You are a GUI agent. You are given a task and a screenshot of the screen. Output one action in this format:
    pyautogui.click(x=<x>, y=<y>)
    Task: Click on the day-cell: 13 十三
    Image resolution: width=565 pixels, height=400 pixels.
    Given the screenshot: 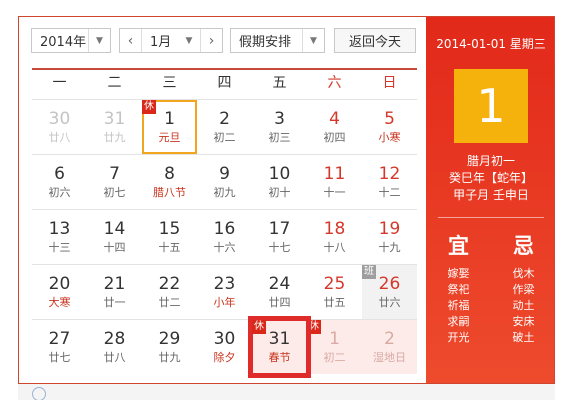 What is the action you would take?
    pyautogui.click(x=59, y=237)
    